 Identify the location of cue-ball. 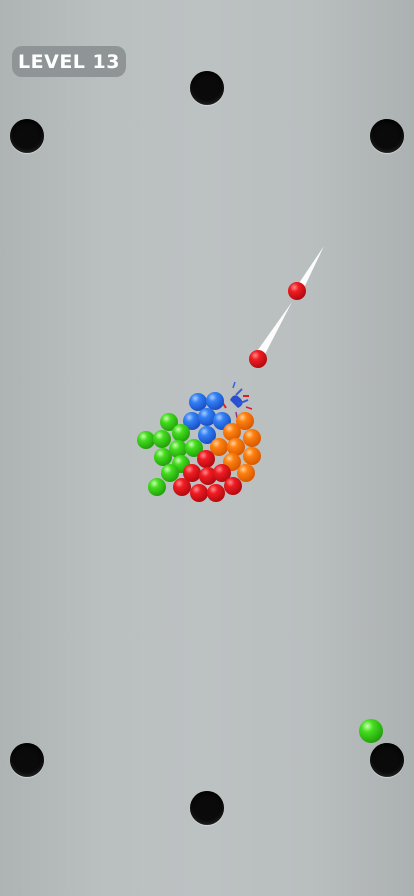
(371, 731).